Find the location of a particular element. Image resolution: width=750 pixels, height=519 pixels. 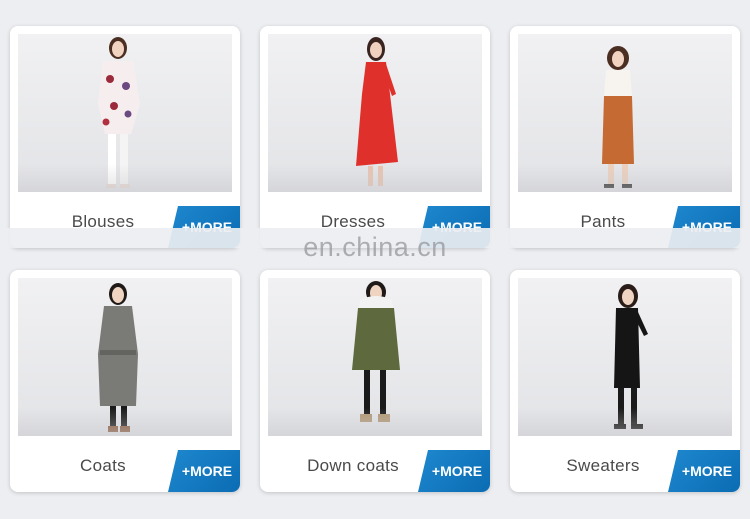

category-label: Down coats is located at coordinates (353, 466).